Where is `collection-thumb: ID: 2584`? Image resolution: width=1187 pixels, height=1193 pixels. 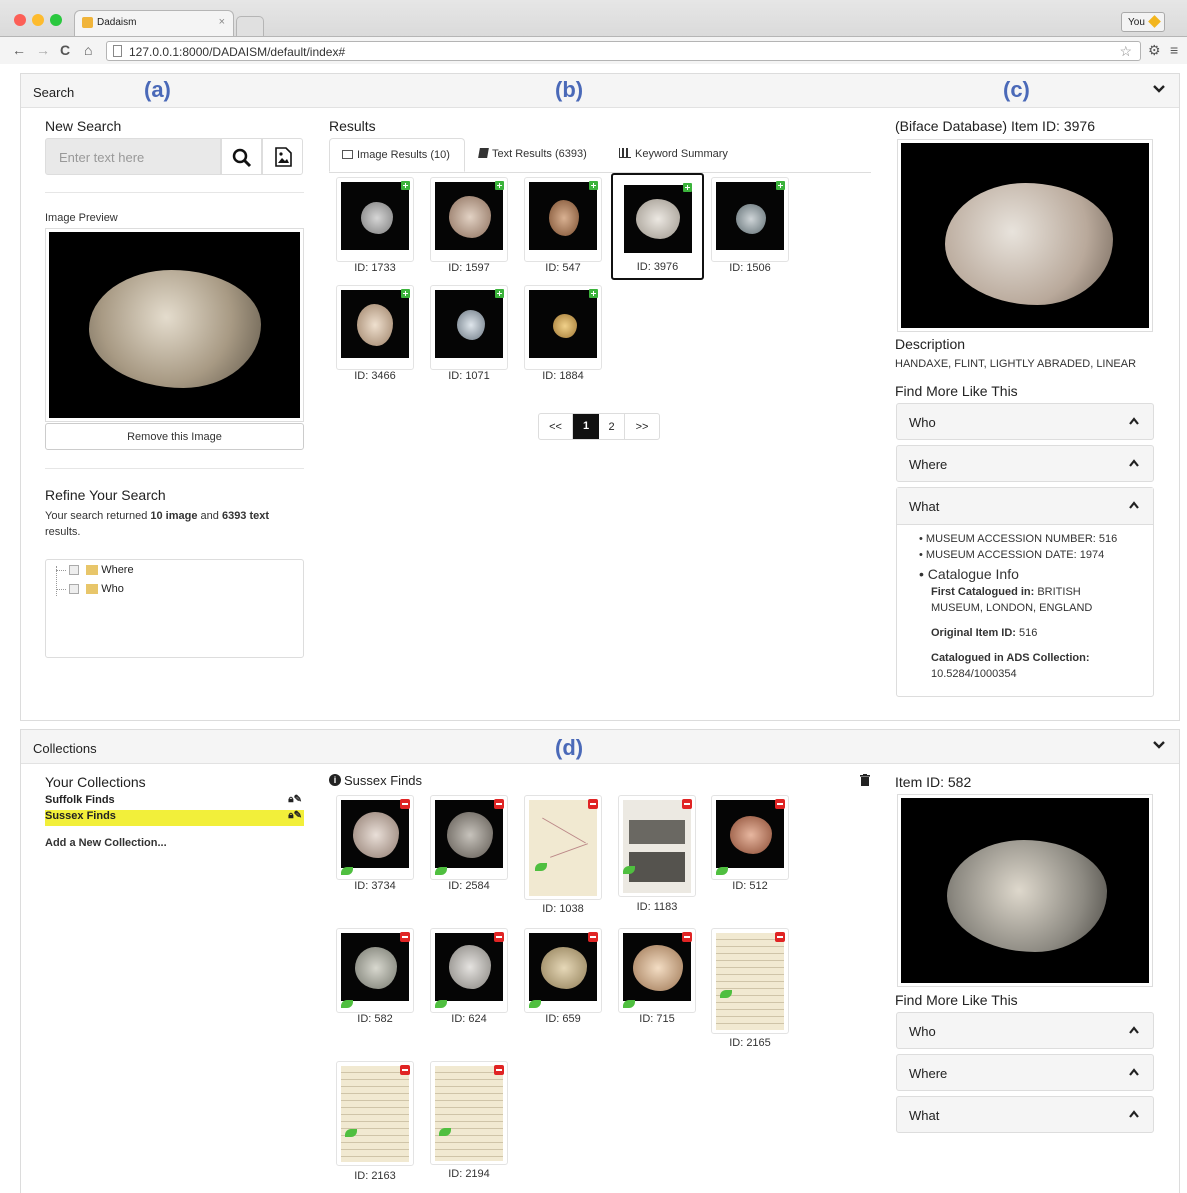
collection-thumb: ID: 2584 is located at coordinates (469, 843).